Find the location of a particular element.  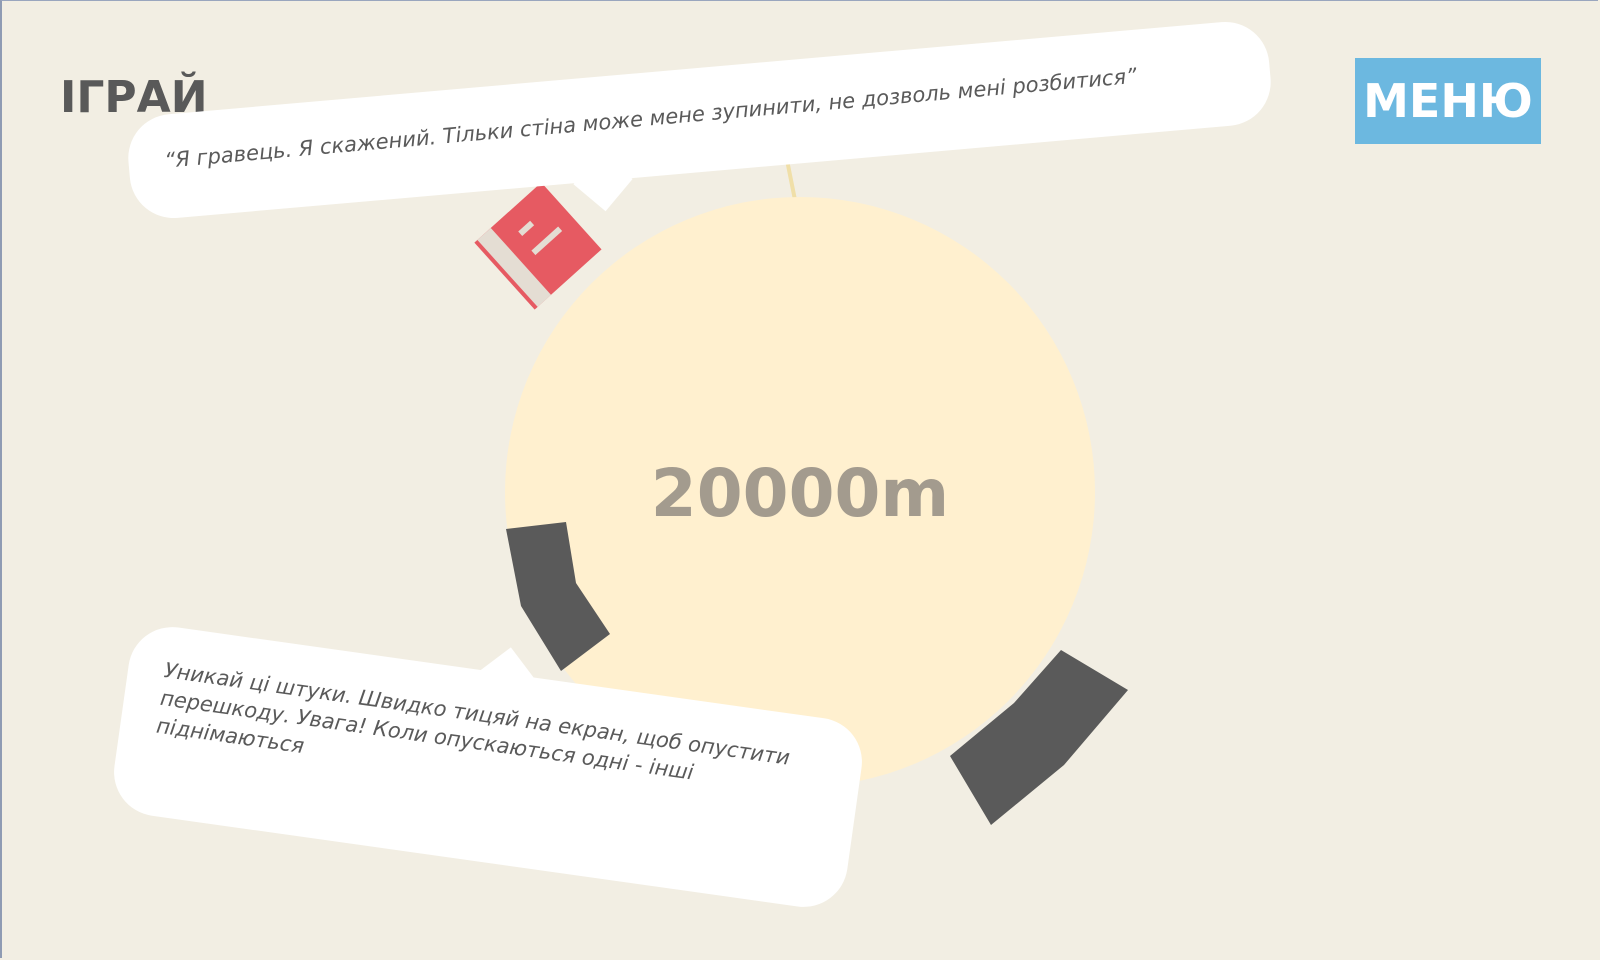

player-runner is located at coordinates (538, 246).